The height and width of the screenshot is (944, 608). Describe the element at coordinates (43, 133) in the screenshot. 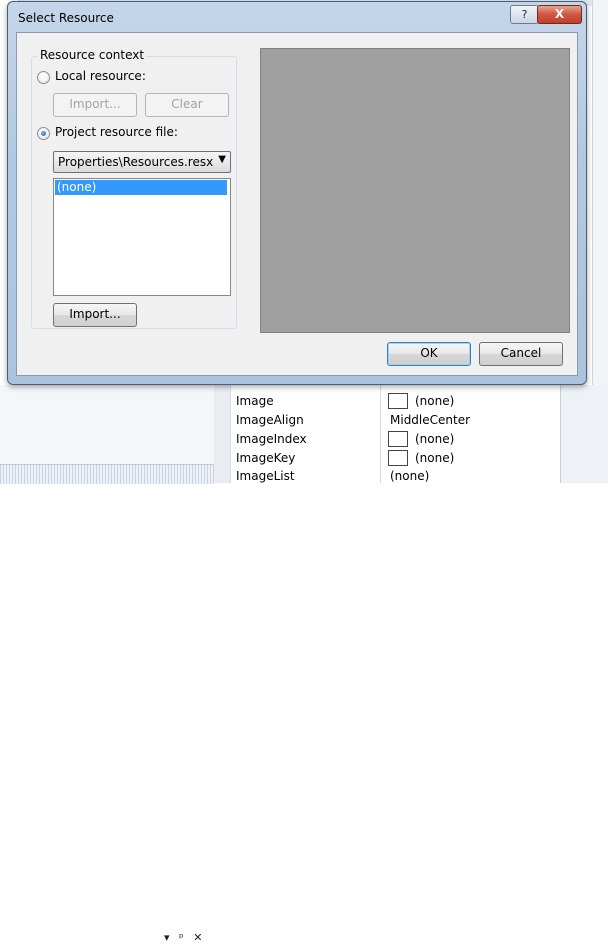

I see `project-resource-radio` at that location.